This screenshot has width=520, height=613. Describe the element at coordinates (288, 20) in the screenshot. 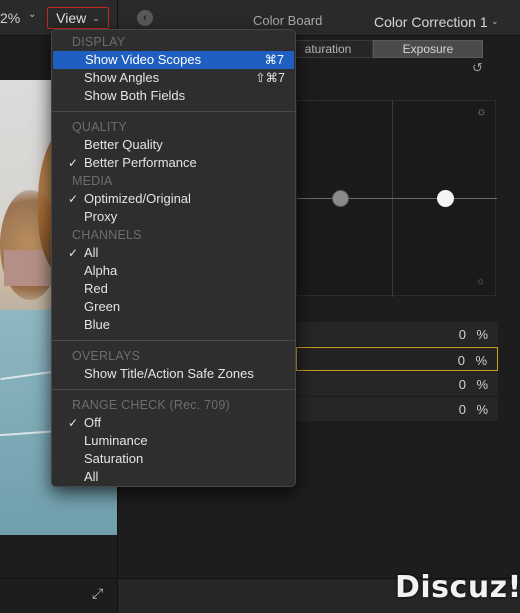

I see `color-board-title: Color Board` at that location.